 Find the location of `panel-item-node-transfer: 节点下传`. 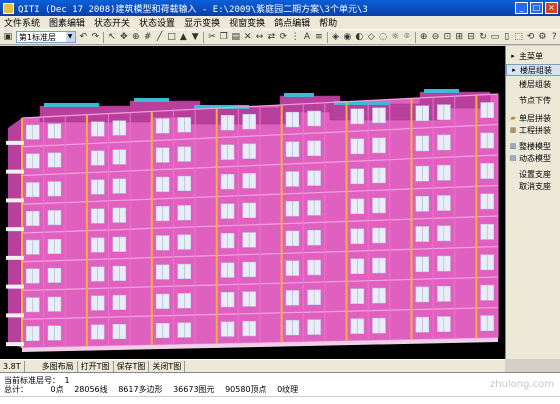

panel-item-node-transfer: 节点下传 is located at coordinates (533, 100).